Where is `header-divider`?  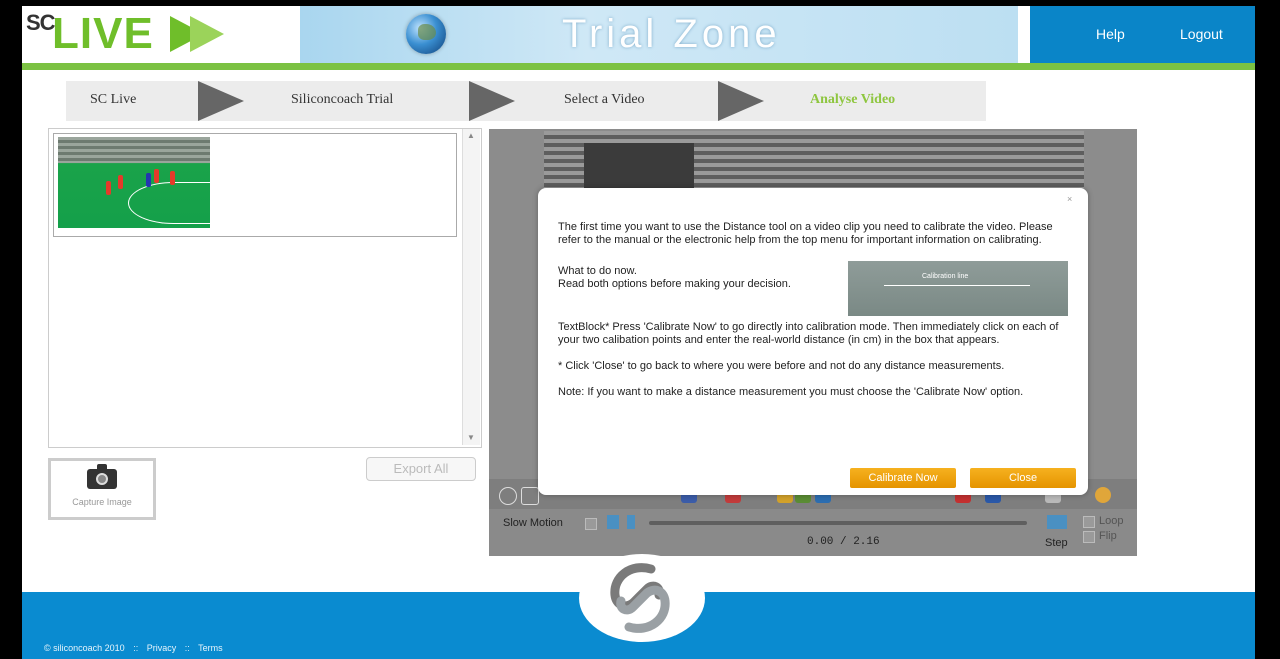 header-divider is located at coordinates (638, 66).